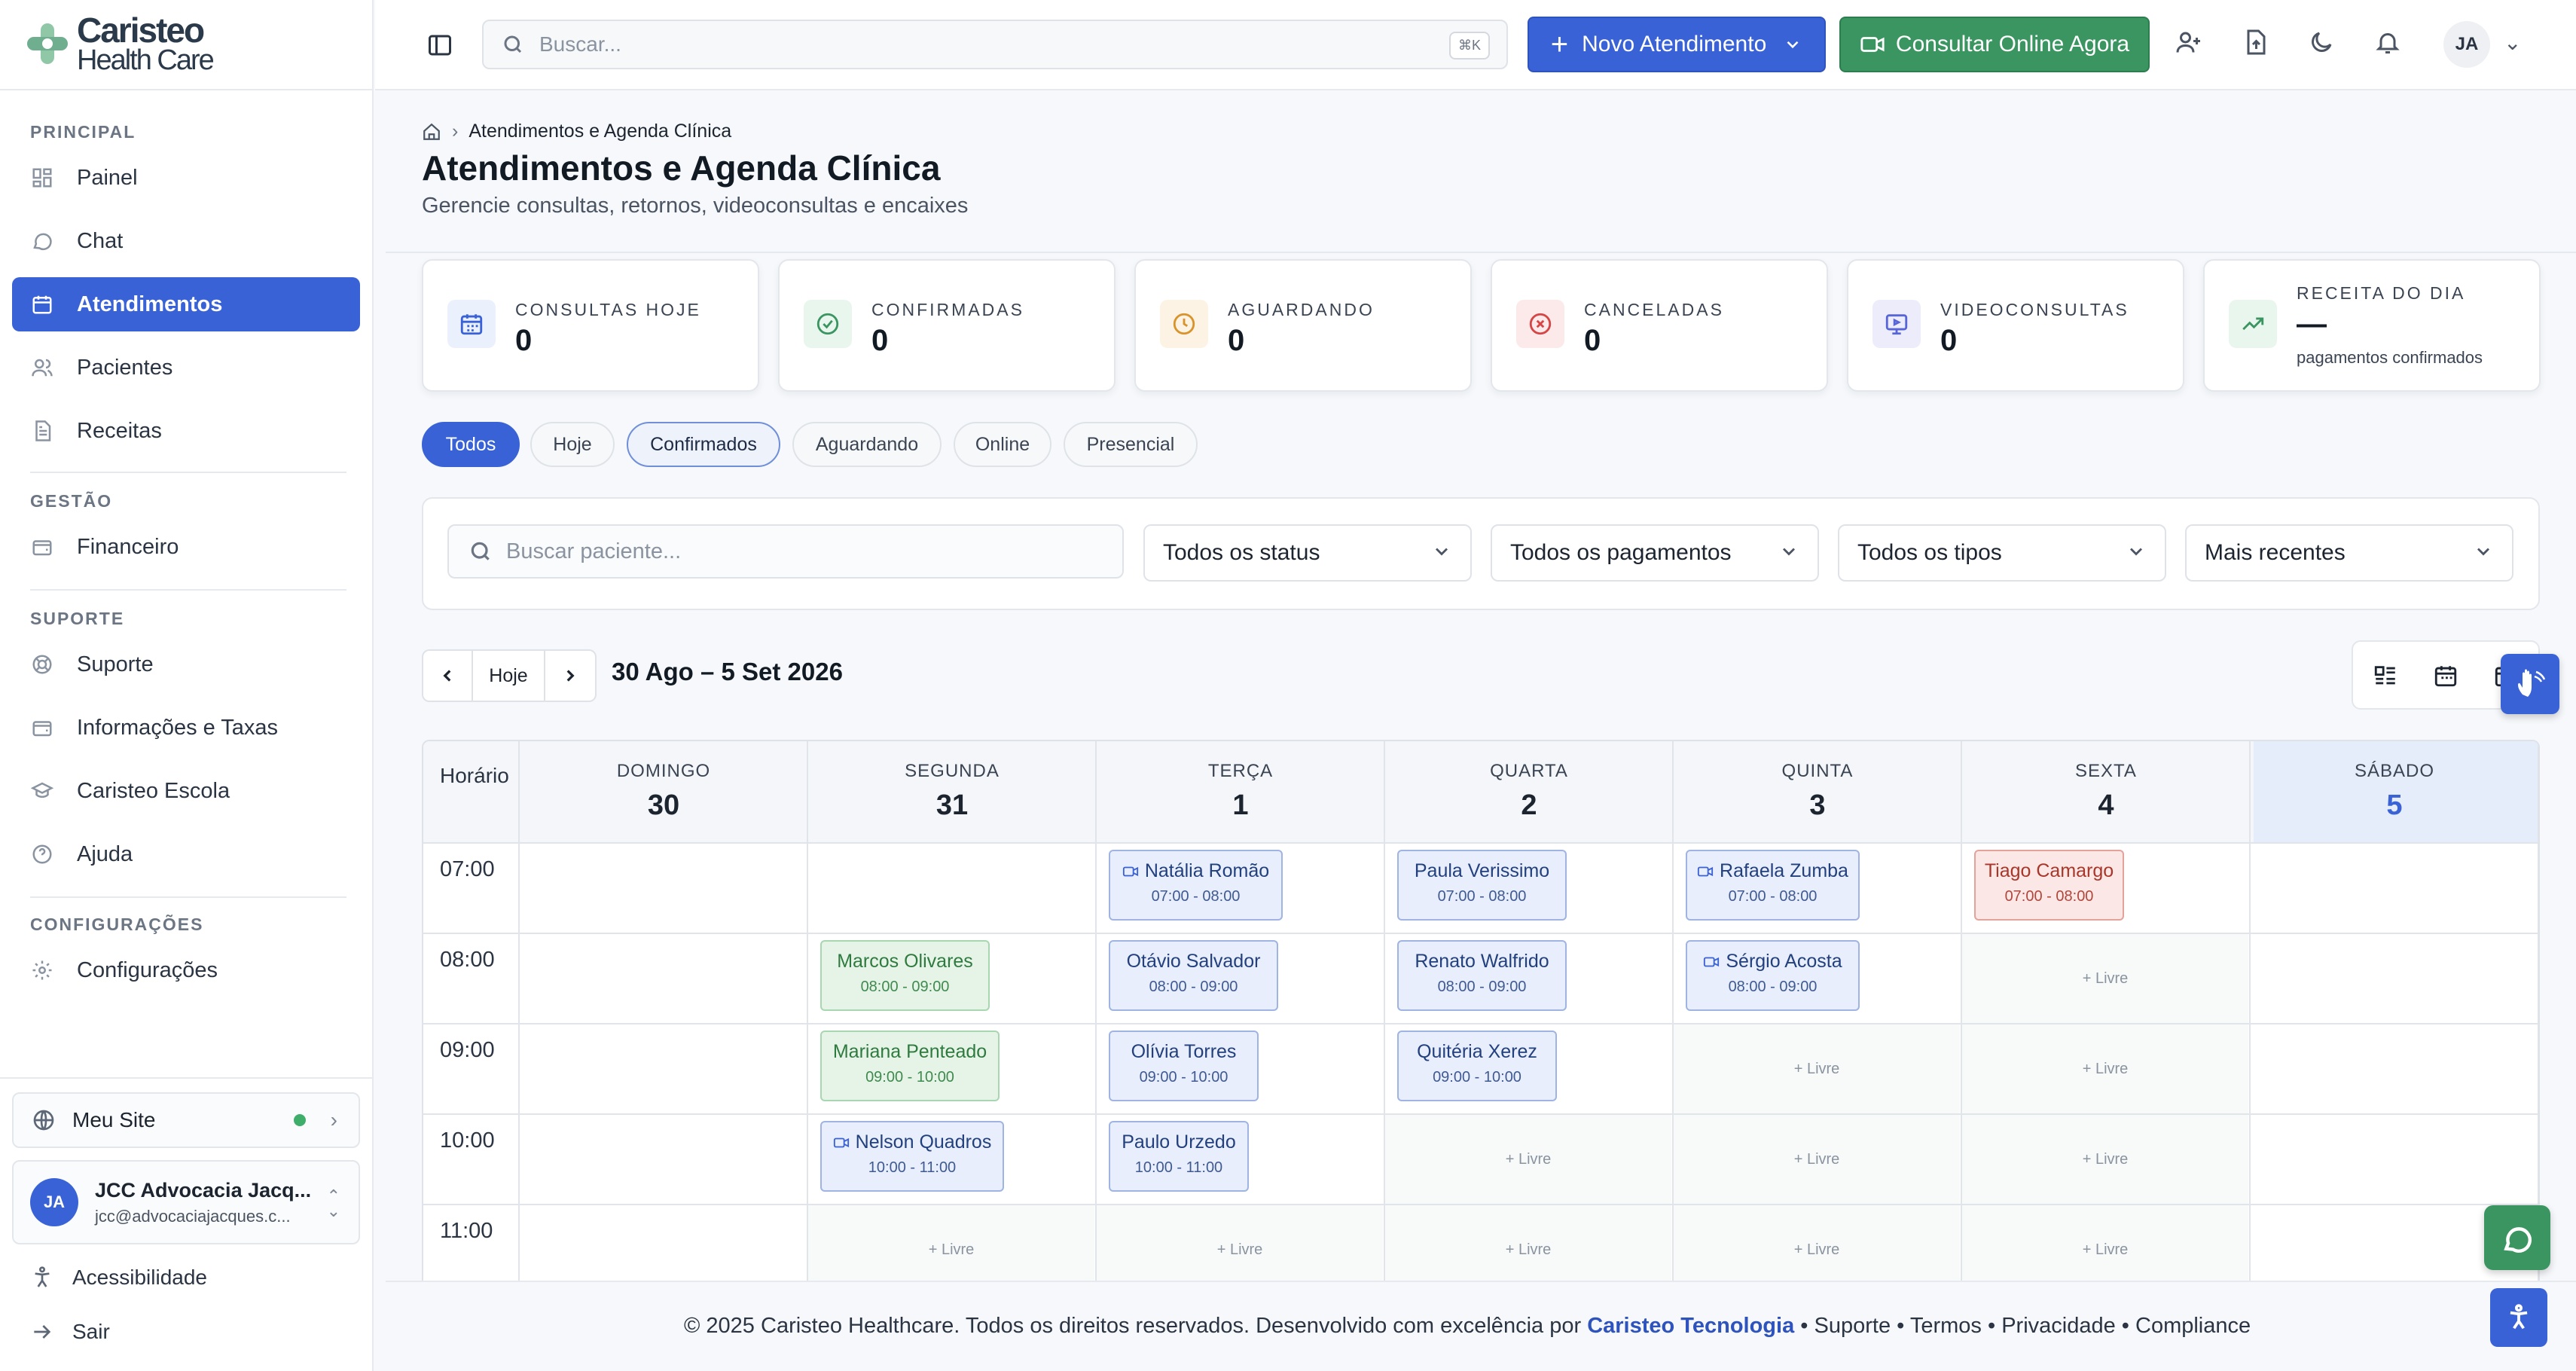 Image resolution: width=2576 pixels, height=1371 pixels. I want to click on appointment-card: Tiago Camargo 07:00 - 08:00, so click(2049, 885).